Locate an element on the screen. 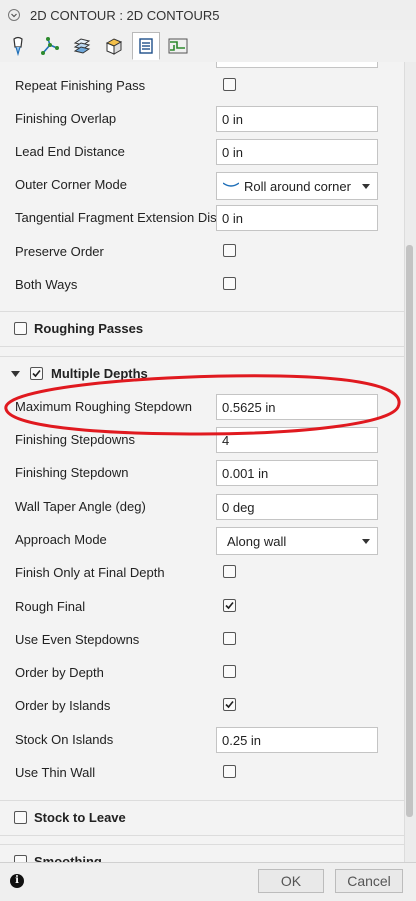 The height and width of the screenshot is (901, 416). finish-only-final-depth-label: Finish Only at Final Depth is located at coordinates (90, 572).